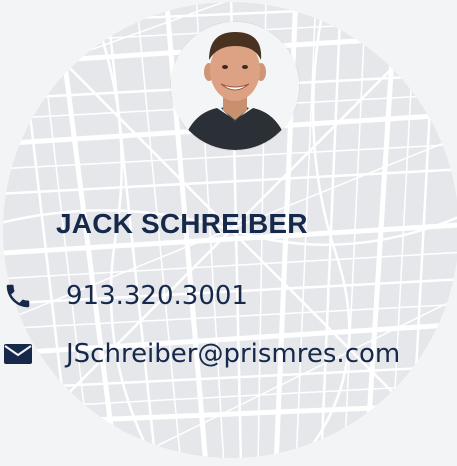 This screenshot has width=457, height=466. I want to click on phone-number: 913.320.3001, so click(157, 296).